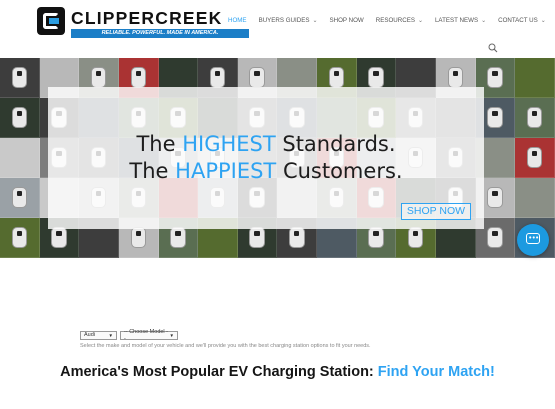 Image resolution: width=555 pixels, height=409 pixels. I want to click on nav-latest-news: LATEST NEWS ⌄, so click(460, 20).